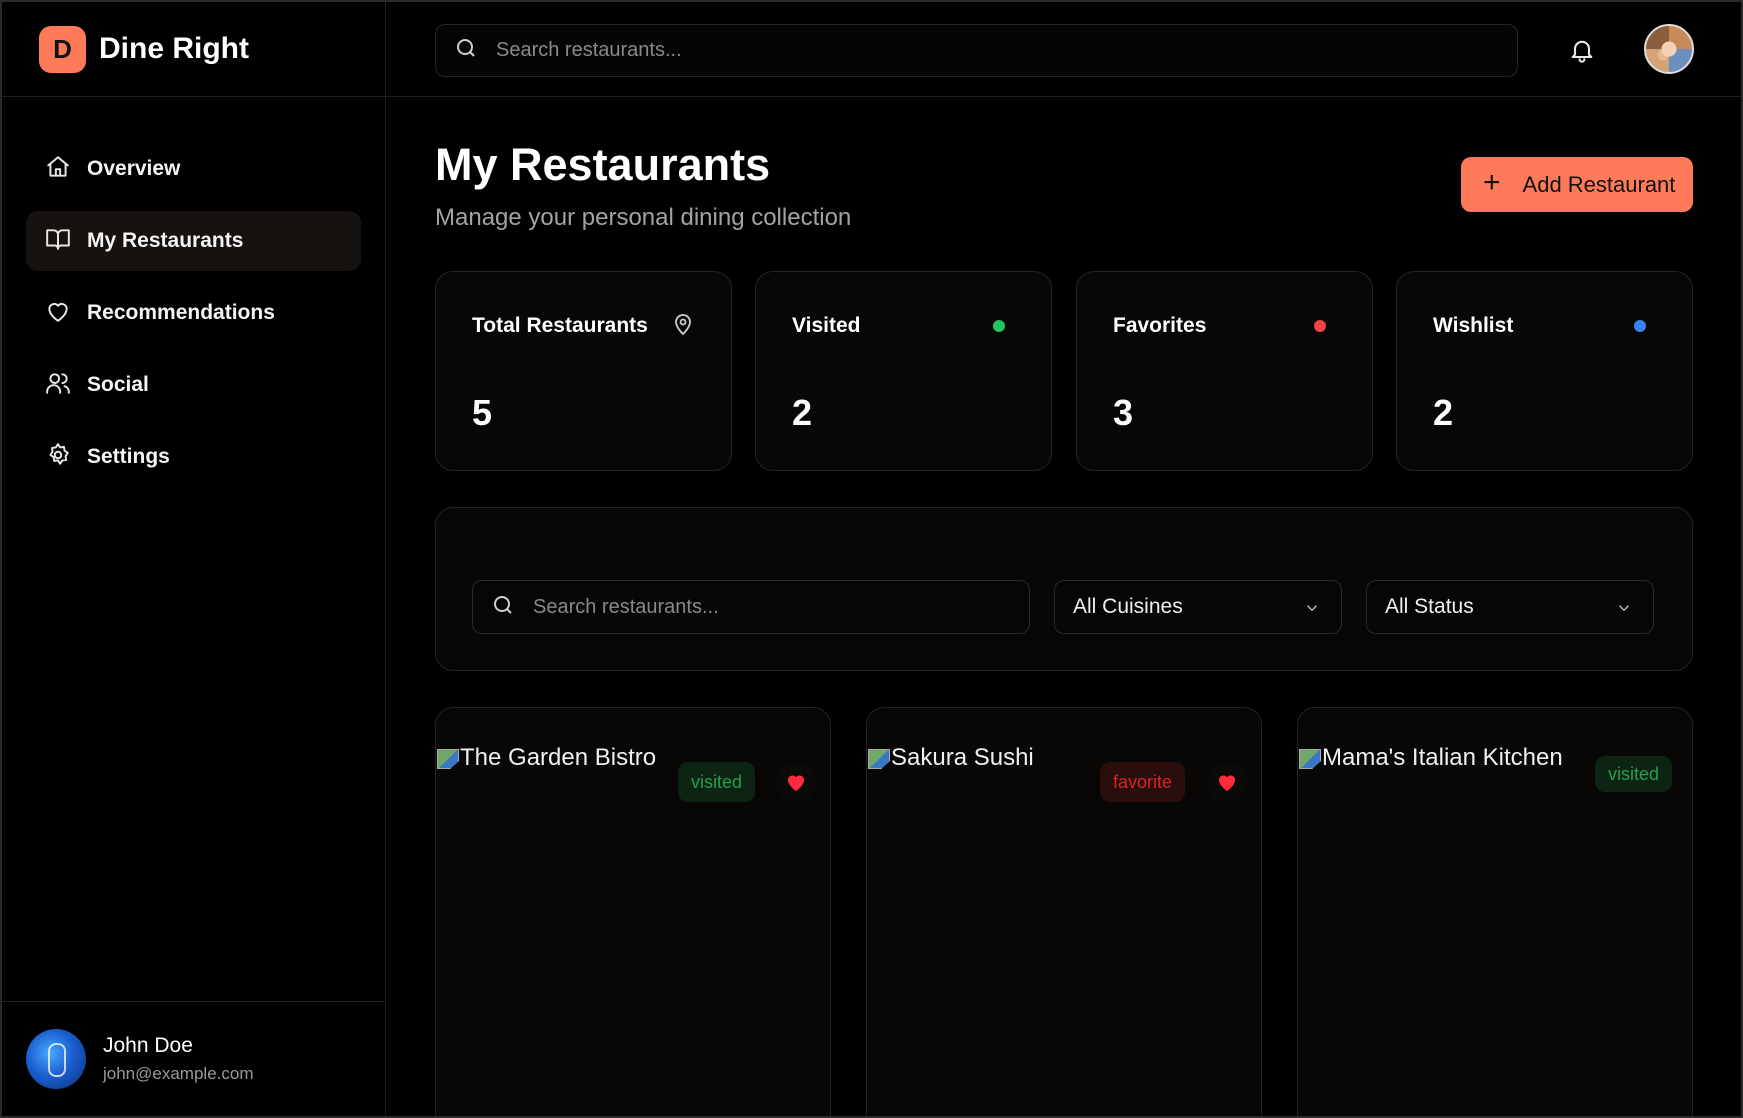  Describe the element at coordinates (683, 324) in the screenshot. I see `map-pin-icon` at that location.